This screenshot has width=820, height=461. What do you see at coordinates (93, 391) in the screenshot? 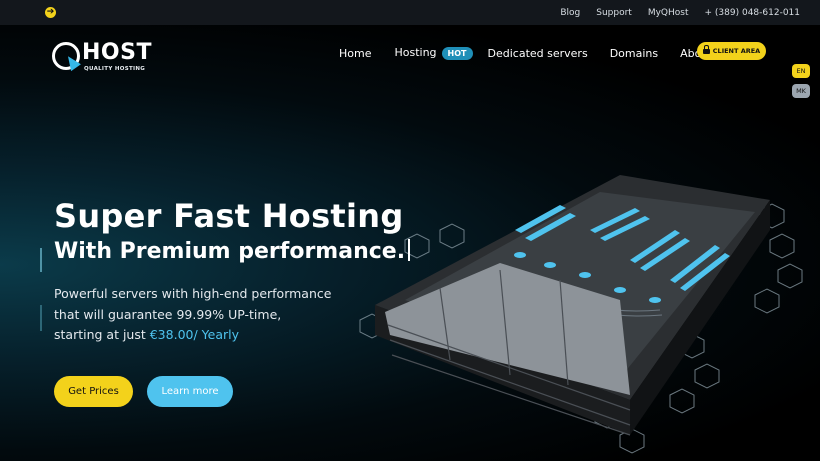
I see `get-prices-button: Get Prices` at bounding box center [93, 391].